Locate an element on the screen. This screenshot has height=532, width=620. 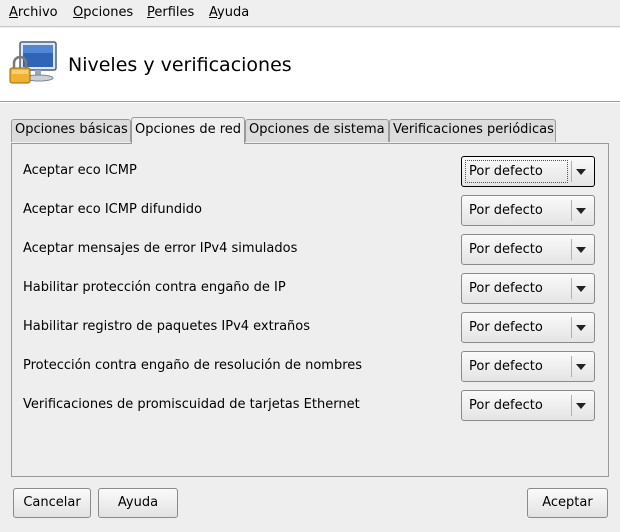
option-label: Aceptar mensajes de error IPv4 simulados is located at coordinates (160, 248).